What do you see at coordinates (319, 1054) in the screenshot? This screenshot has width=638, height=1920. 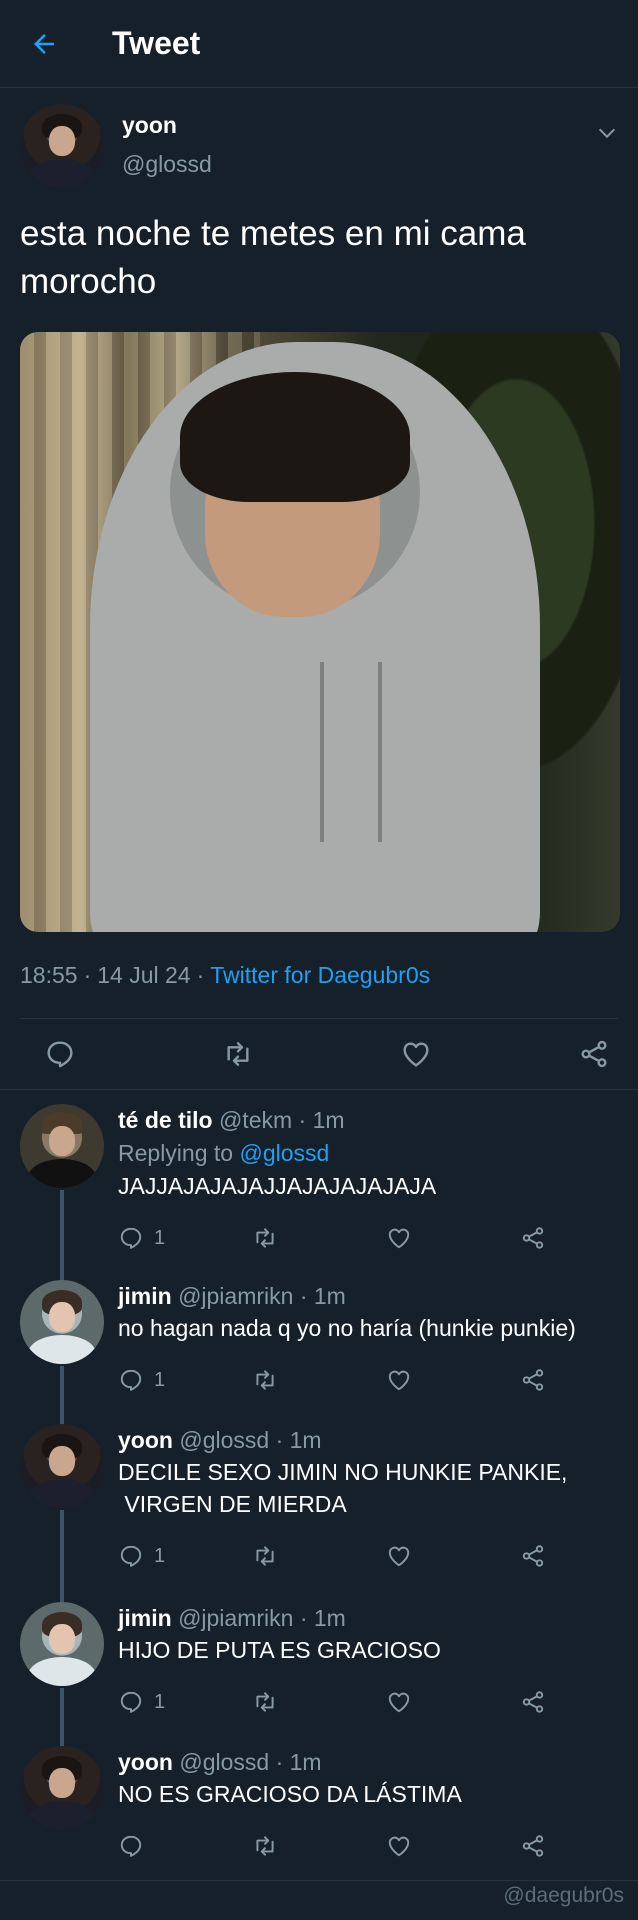 I see `main-action-bar` at bounding box center [319, 1054].